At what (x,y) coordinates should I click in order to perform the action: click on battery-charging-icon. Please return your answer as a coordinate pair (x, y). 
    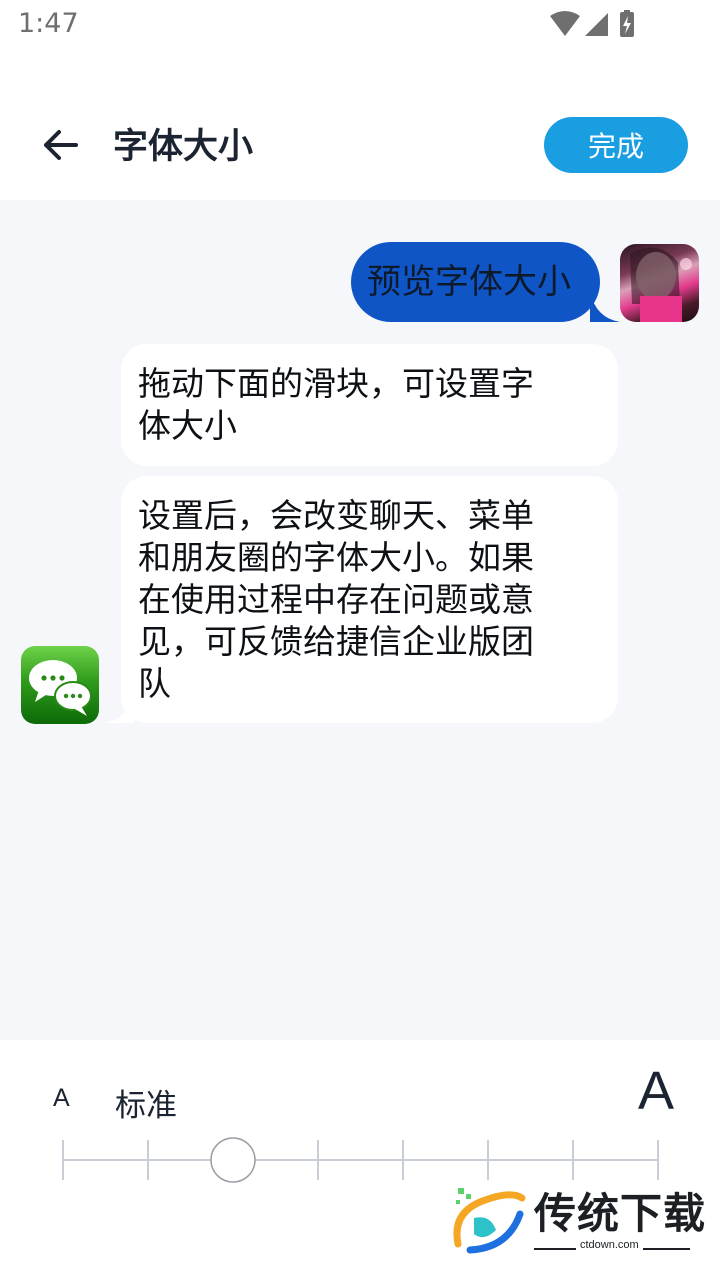
    Looking at the image, I should click on (627, 23).